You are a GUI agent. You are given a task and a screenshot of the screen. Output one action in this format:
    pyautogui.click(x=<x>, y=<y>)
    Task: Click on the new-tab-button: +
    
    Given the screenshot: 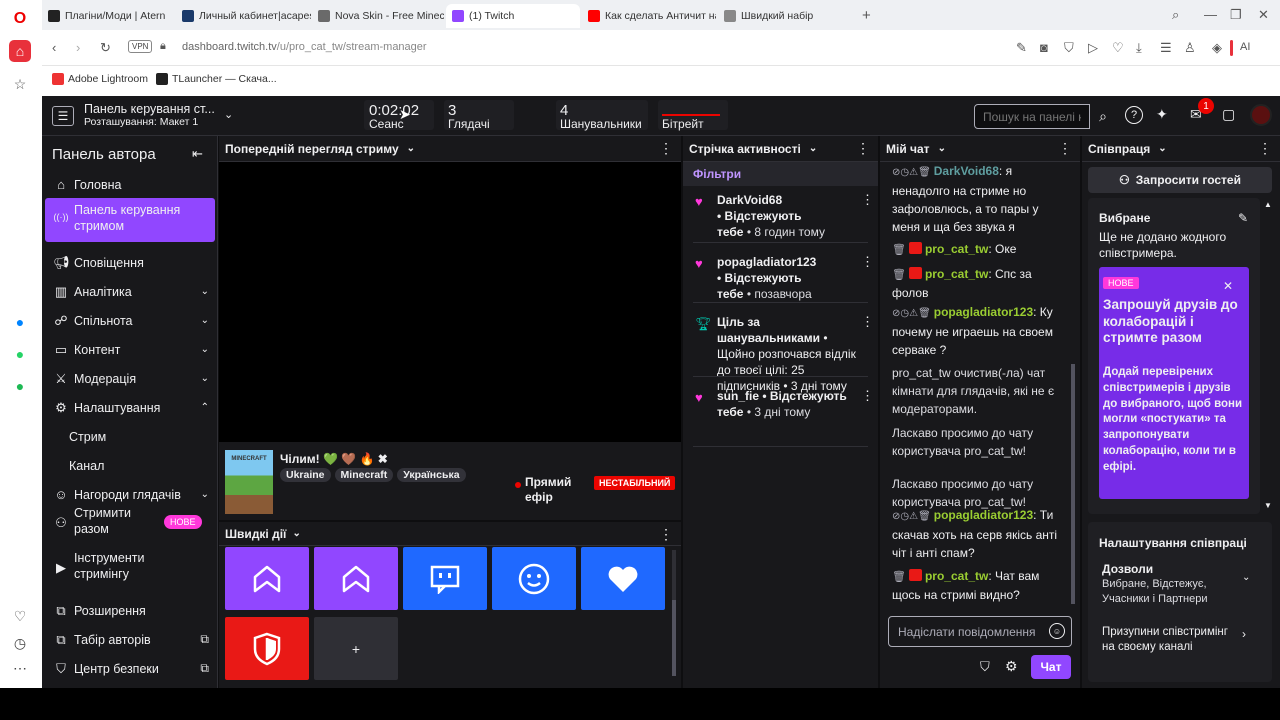 What is the action you would take?
    pyautogui.click(x=866, y=15)
    